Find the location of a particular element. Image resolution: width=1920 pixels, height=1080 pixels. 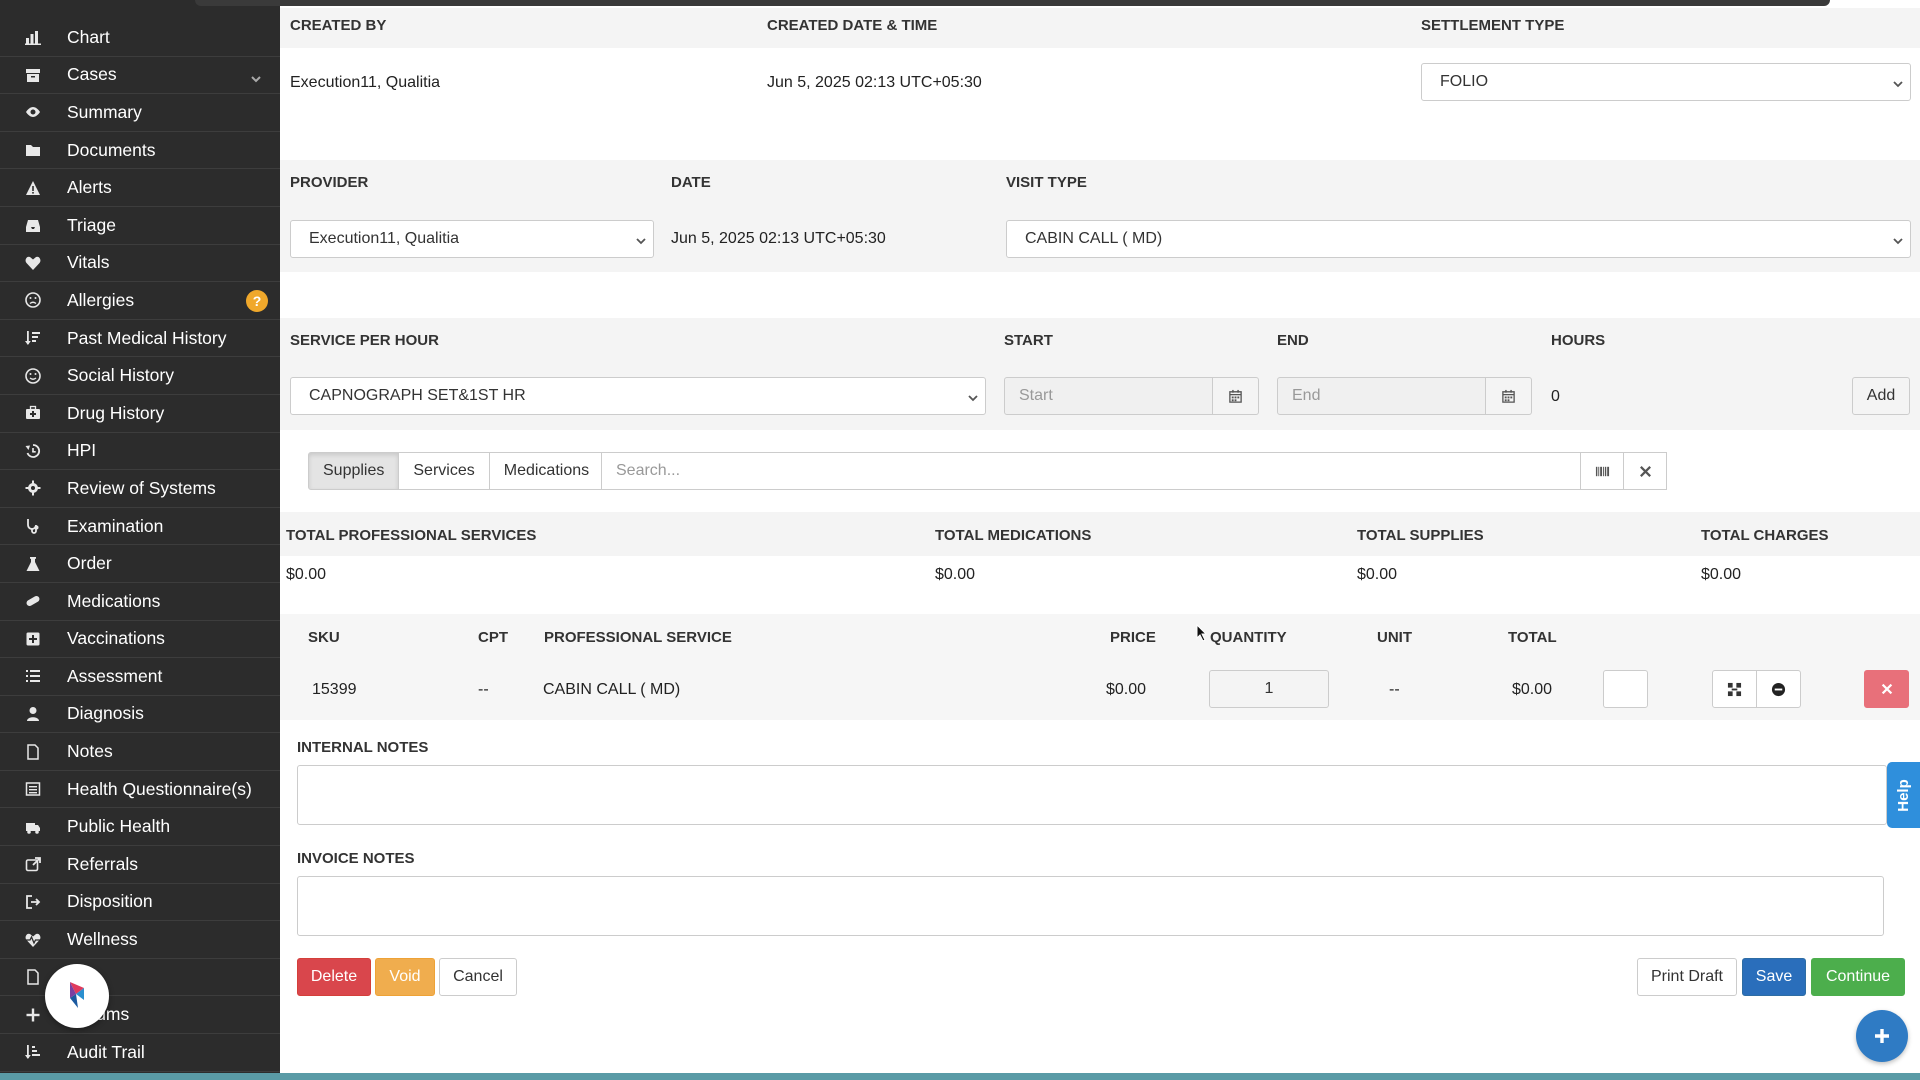

save-button: Save is located at coordinates (1774, 977).